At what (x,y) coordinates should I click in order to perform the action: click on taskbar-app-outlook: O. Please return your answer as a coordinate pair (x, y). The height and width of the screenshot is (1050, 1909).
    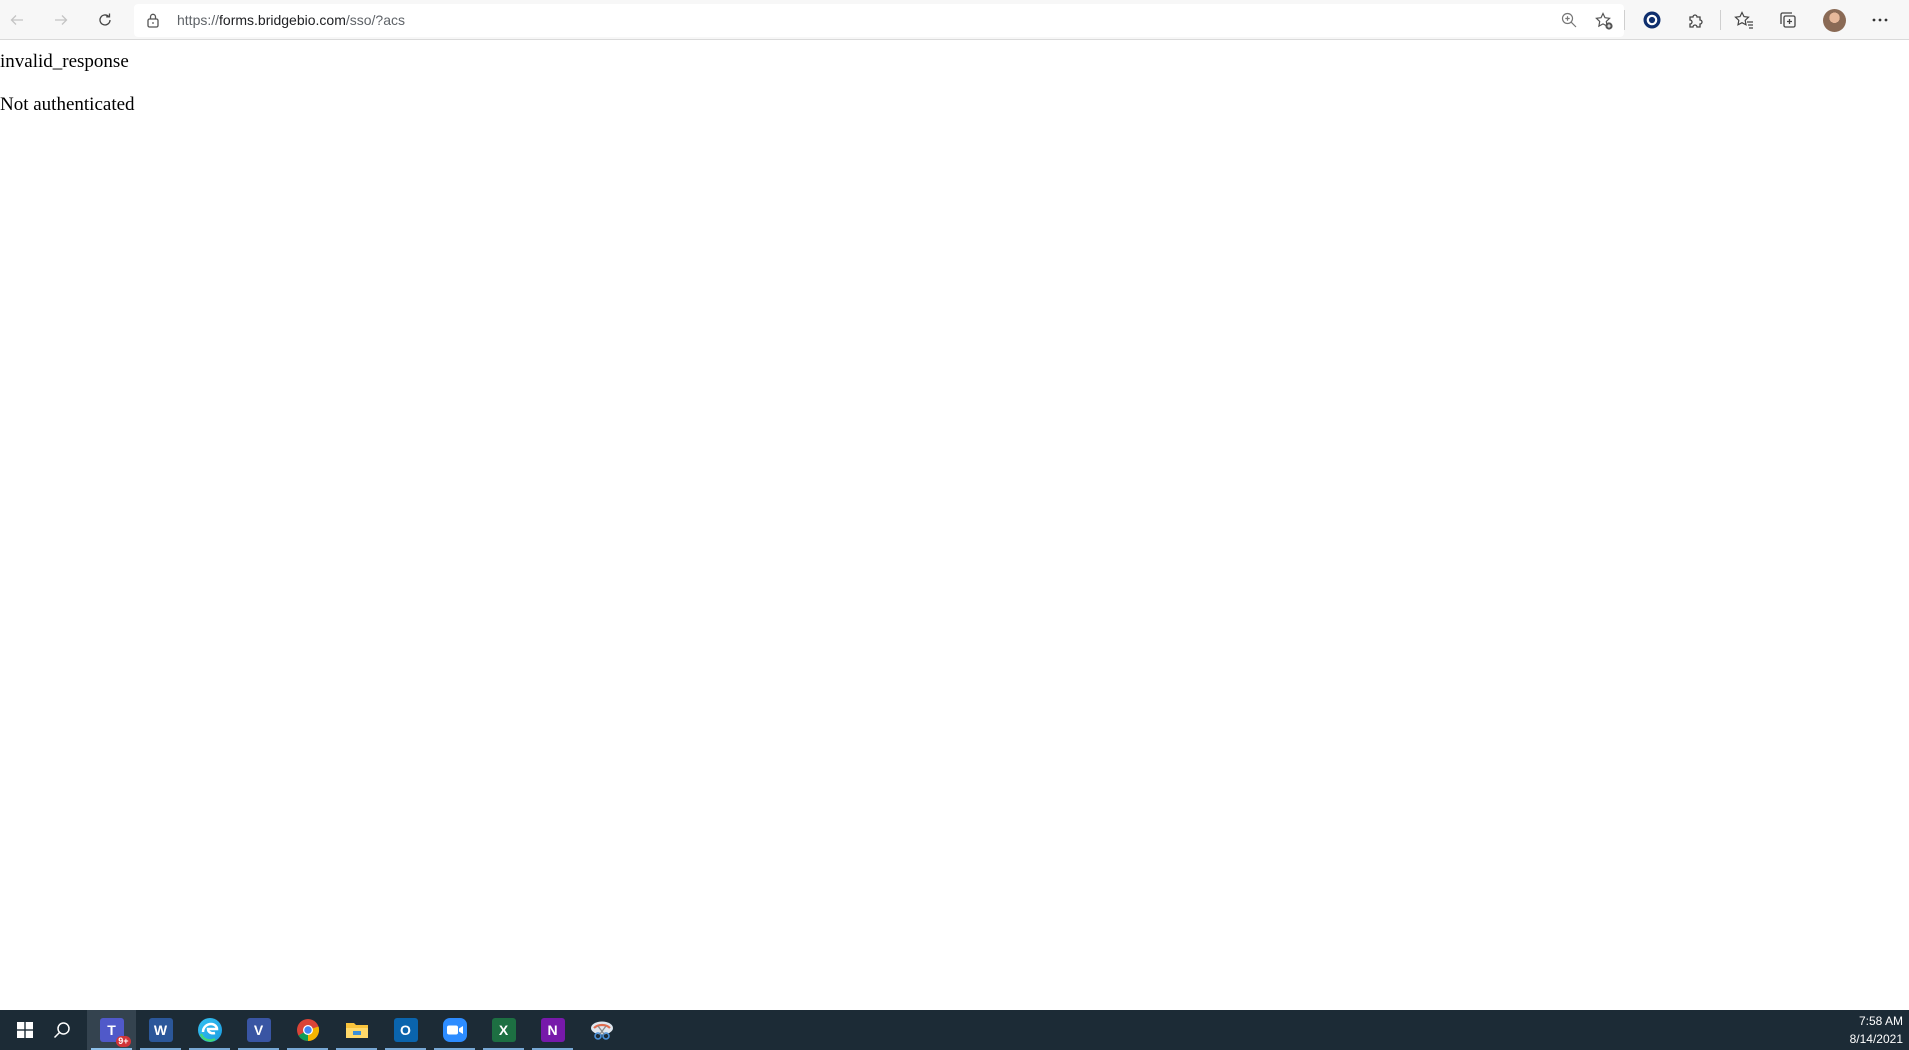
    Looking at the image, I should click on (405, 1030).